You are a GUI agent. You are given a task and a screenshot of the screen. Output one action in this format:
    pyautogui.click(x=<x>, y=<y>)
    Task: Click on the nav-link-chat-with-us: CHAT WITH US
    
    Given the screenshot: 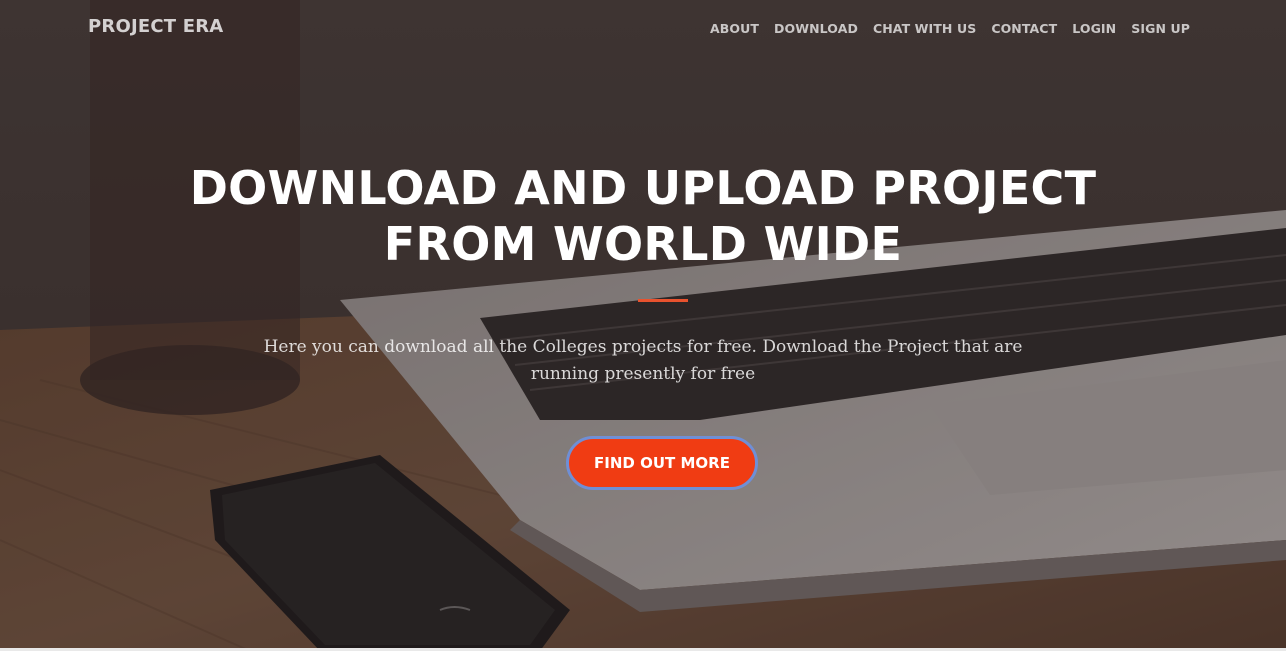 What is the action you would take?
    pyautogui.click(x=924, y=28)
    